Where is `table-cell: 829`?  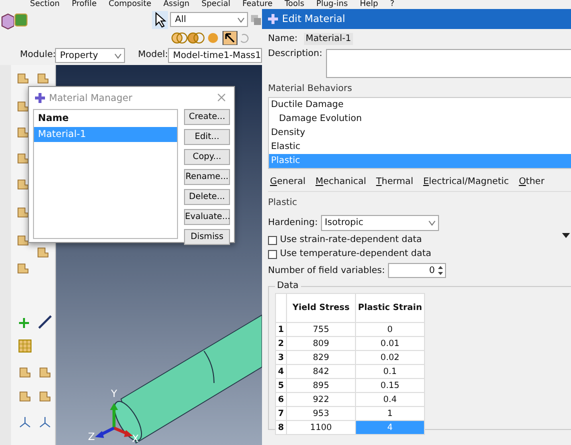 table-cell: 829 is located at coordinates (321, 357).